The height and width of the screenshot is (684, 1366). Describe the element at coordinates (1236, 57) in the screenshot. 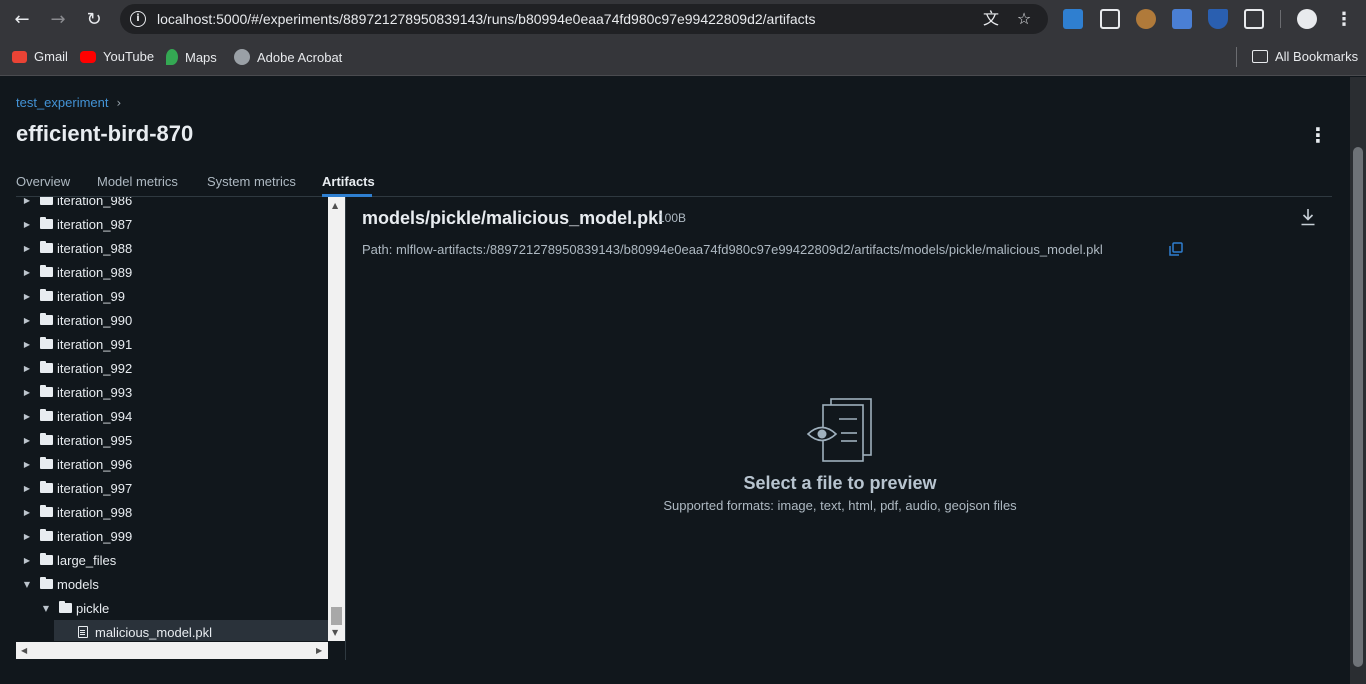

I see `bookmarks-divider` at that location.